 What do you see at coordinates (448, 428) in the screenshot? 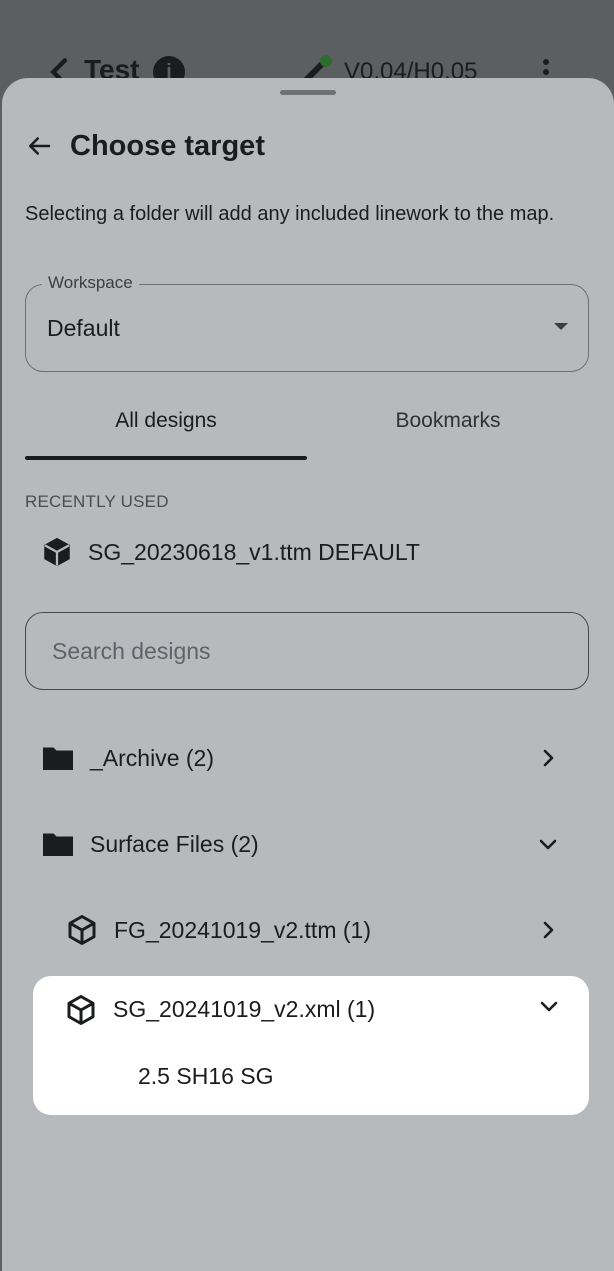
I see `tab-bookmarks: Bookmarks` at bounding box center [448, 428].